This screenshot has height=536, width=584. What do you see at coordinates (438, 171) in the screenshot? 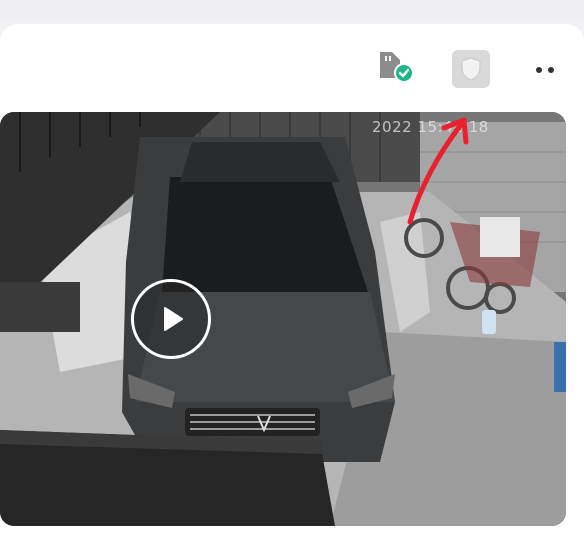
I see `red-annotation-arrow` at bounding box center [438, 171].